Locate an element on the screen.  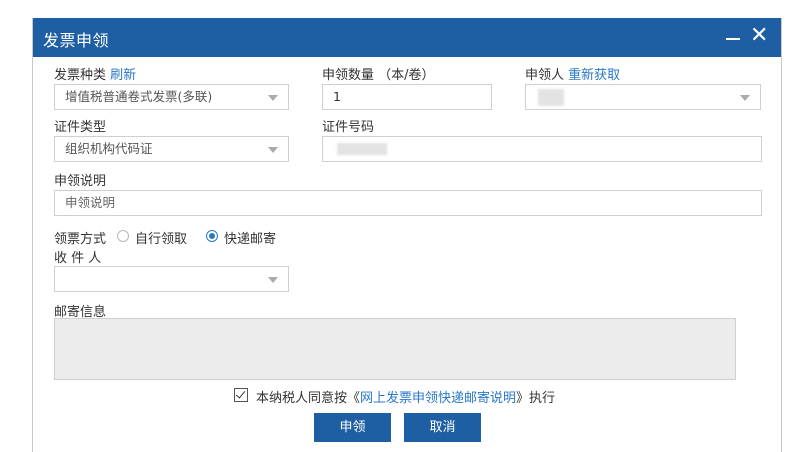
express-mail-label: 快递邮寄 is located at coordinates (250, 237).